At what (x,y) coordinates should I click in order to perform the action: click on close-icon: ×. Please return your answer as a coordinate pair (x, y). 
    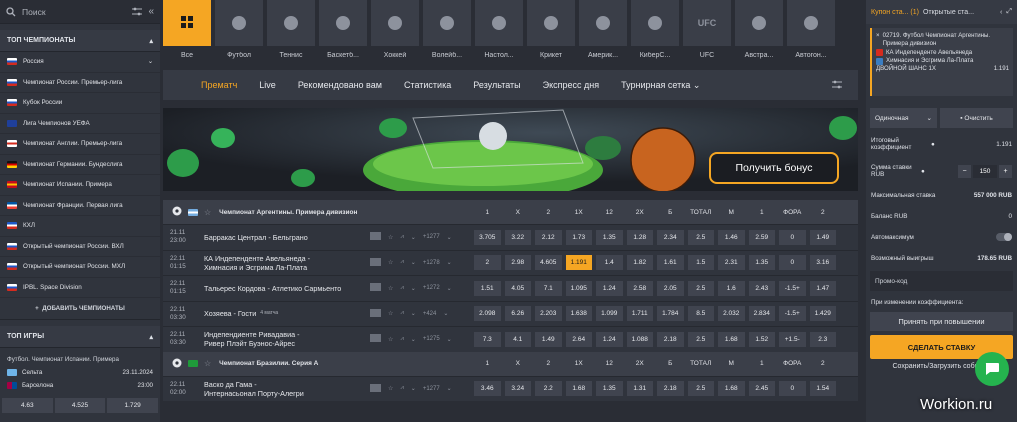
    Looking at the image, I should click on (878, 40).